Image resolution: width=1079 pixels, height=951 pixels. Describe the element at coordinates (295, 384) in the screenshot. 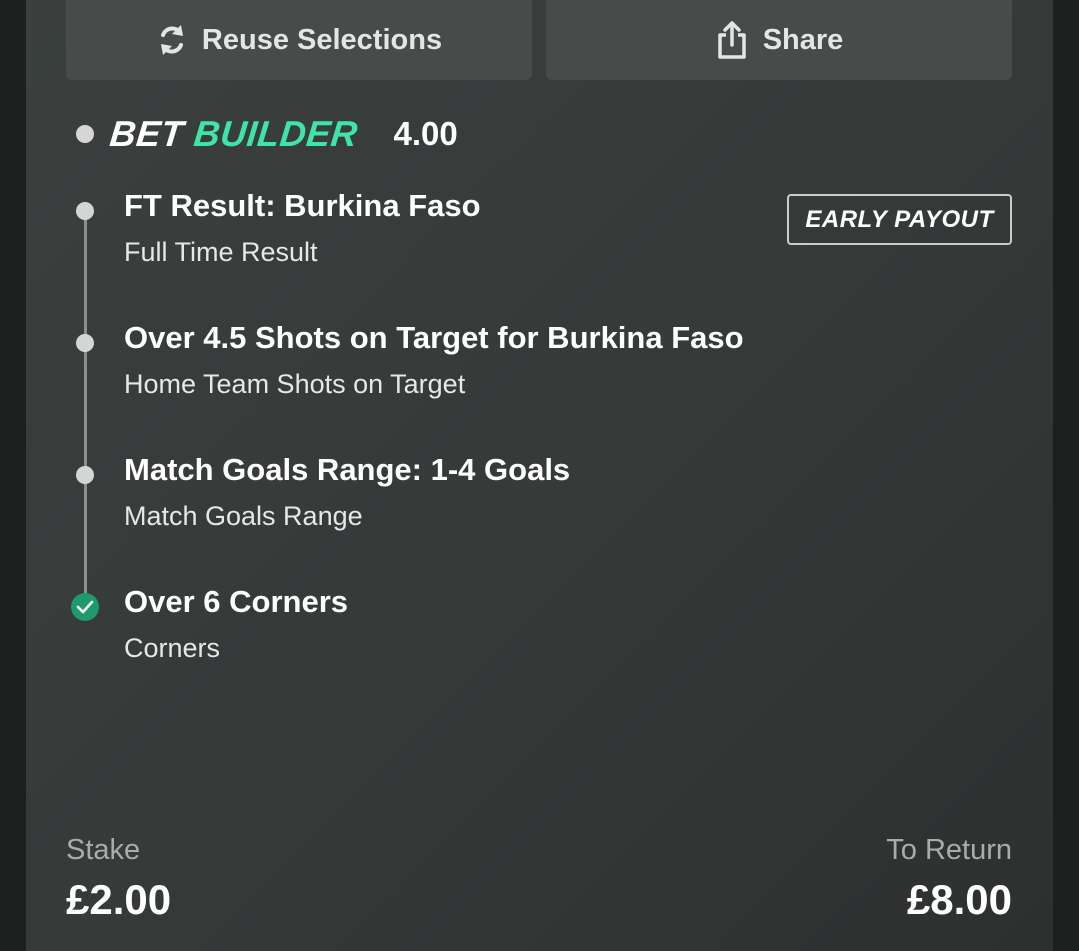

I see `selection-market: Home Team Shots on Target` at that location.